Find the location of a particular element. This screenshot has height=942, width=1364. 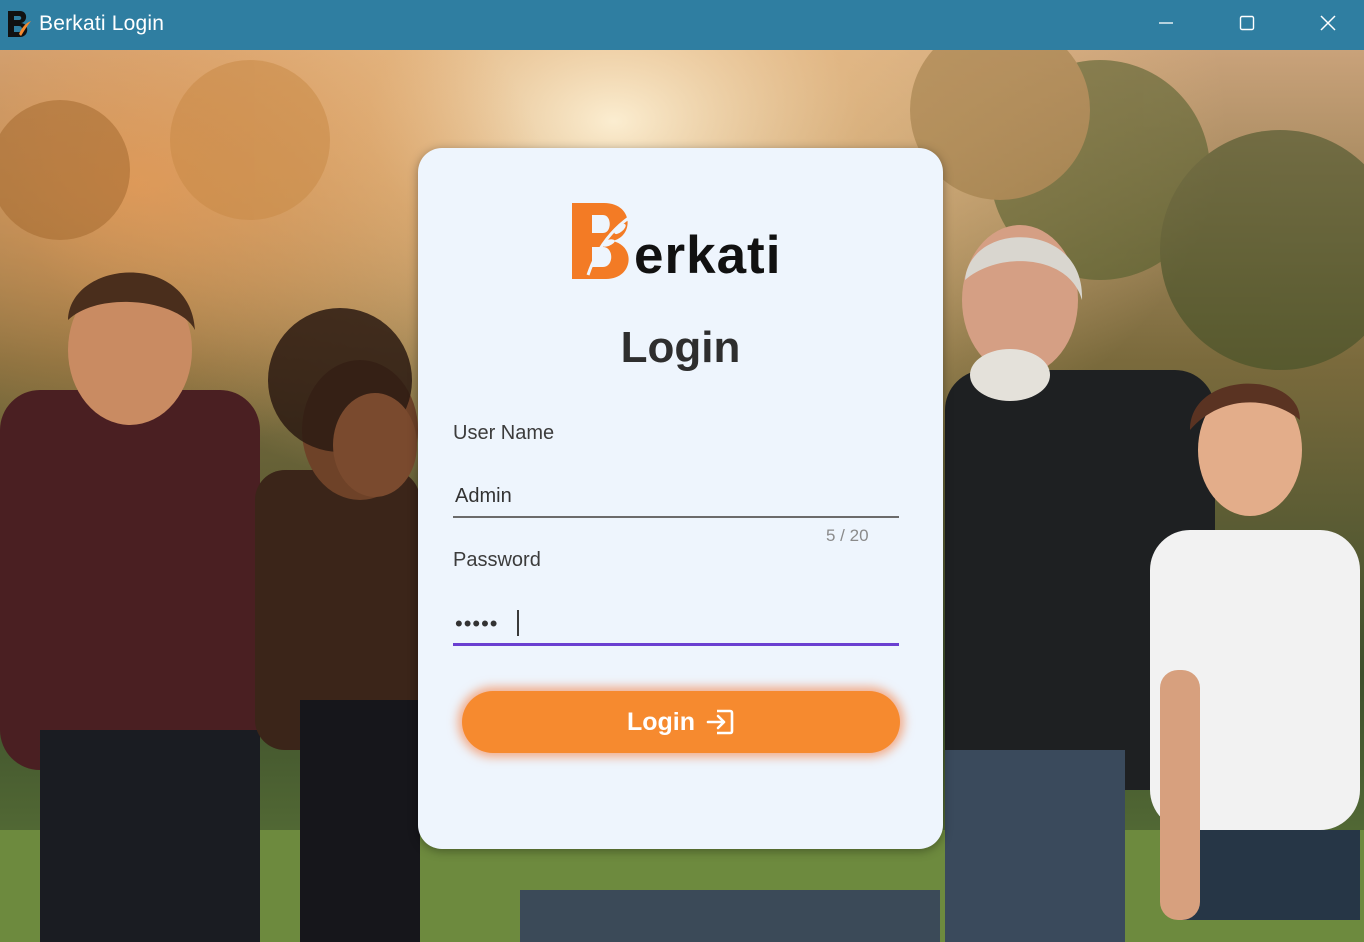

text-caret is located at coordinates (518, 623).